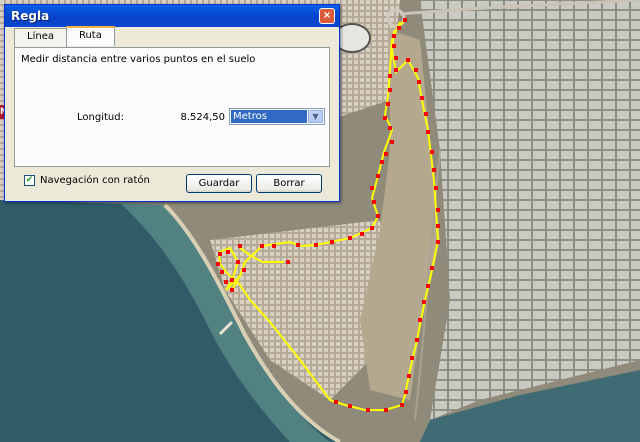 Image resolution: width=640 pixels, height=442 pixels. Describe the element at coordinates (29, 180) in the screenshot. I see `mouse-navigation-checkbox: ✔` at that location.